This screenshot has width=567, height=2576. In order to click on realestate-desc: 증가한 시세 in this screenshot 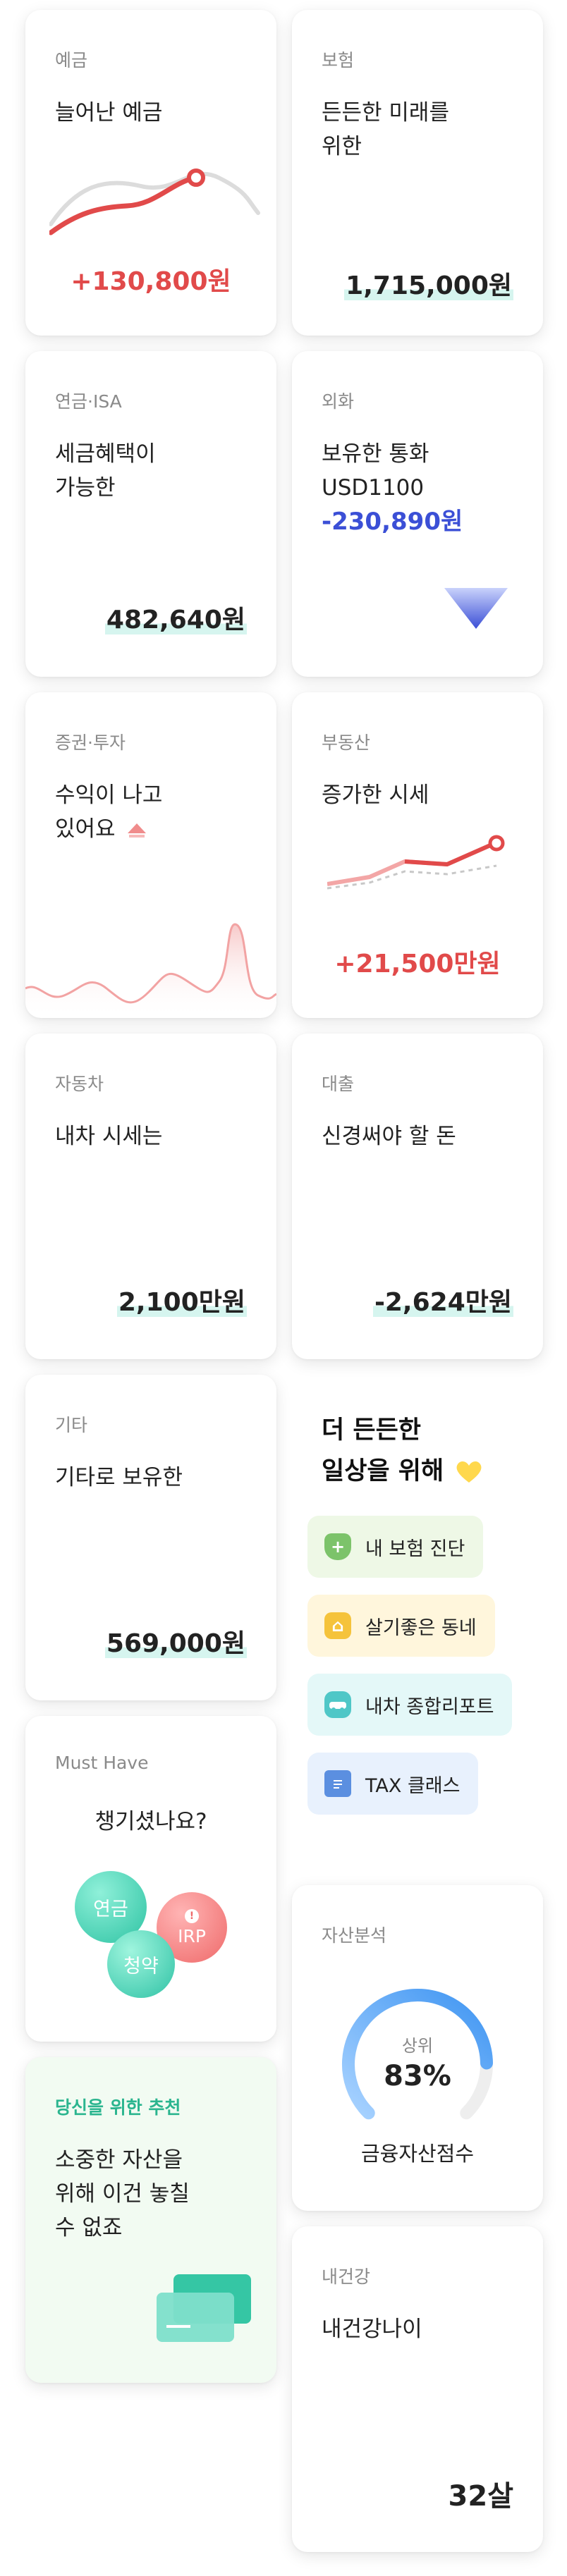, I will do `click(375, 795)`.